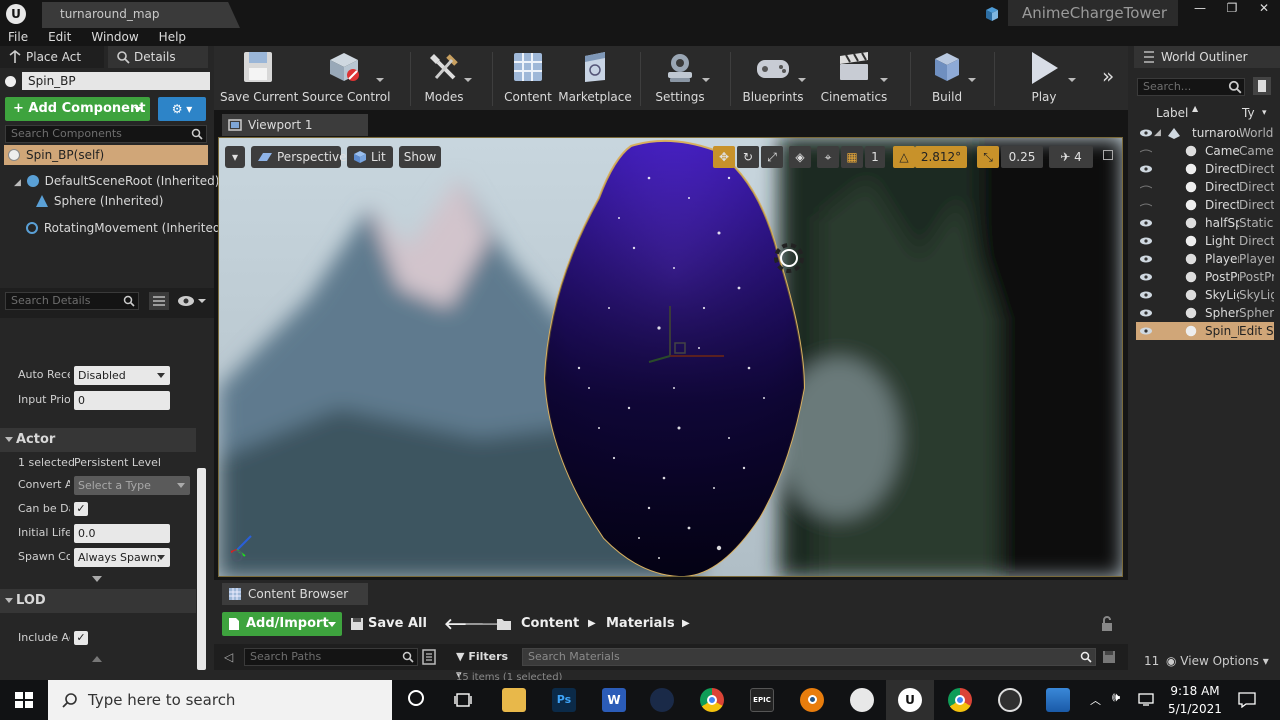 This screenshot has height=720, width=1280. I want to click on blender-icon, so click(812, 700).